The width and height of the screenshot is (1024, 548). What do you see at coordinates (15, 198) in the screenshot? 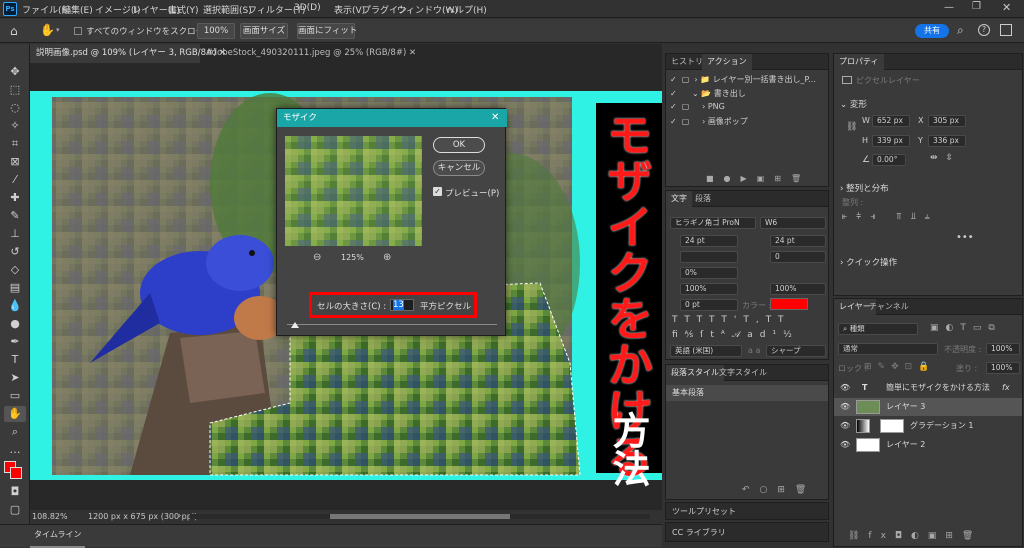
I see `healing-tool-icon: ✚` at bounding box center [15, 198].